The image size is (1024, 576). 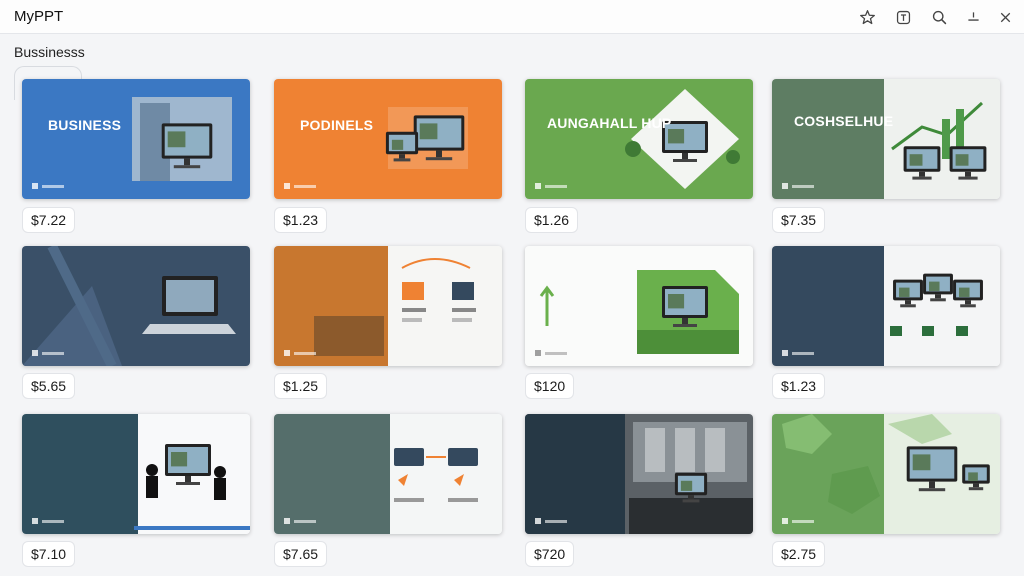 I want to click on category-heading: Bussinesss, so click(x=49, y=52).